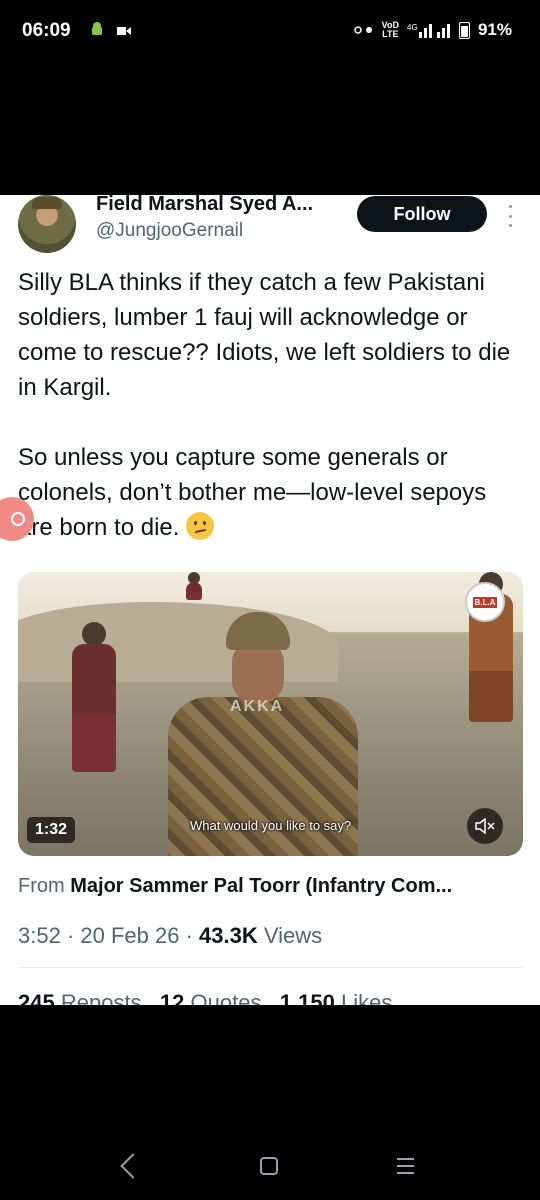 The width and height of the screenshot is (540, 1200). Describe the element at coordinates (51, 830) in the screenshot. I see `video-duration: 1:32` at that location.